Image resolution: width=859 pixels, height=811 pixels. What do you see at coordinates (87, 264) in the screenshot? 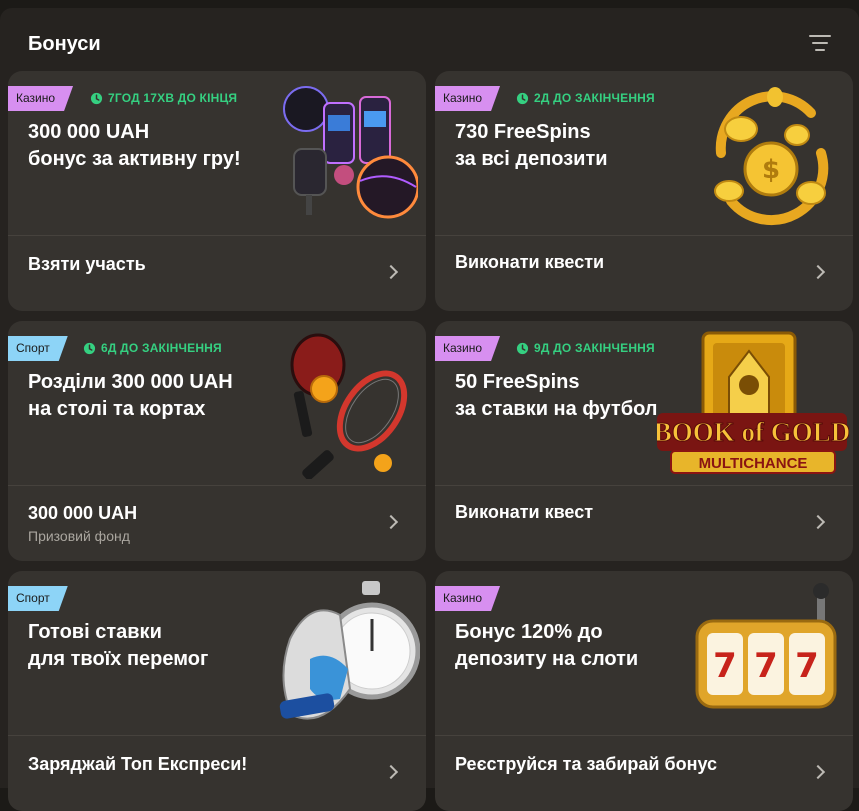
I see `card-action-label: Взяти участь` at bounding box center [87, 264].